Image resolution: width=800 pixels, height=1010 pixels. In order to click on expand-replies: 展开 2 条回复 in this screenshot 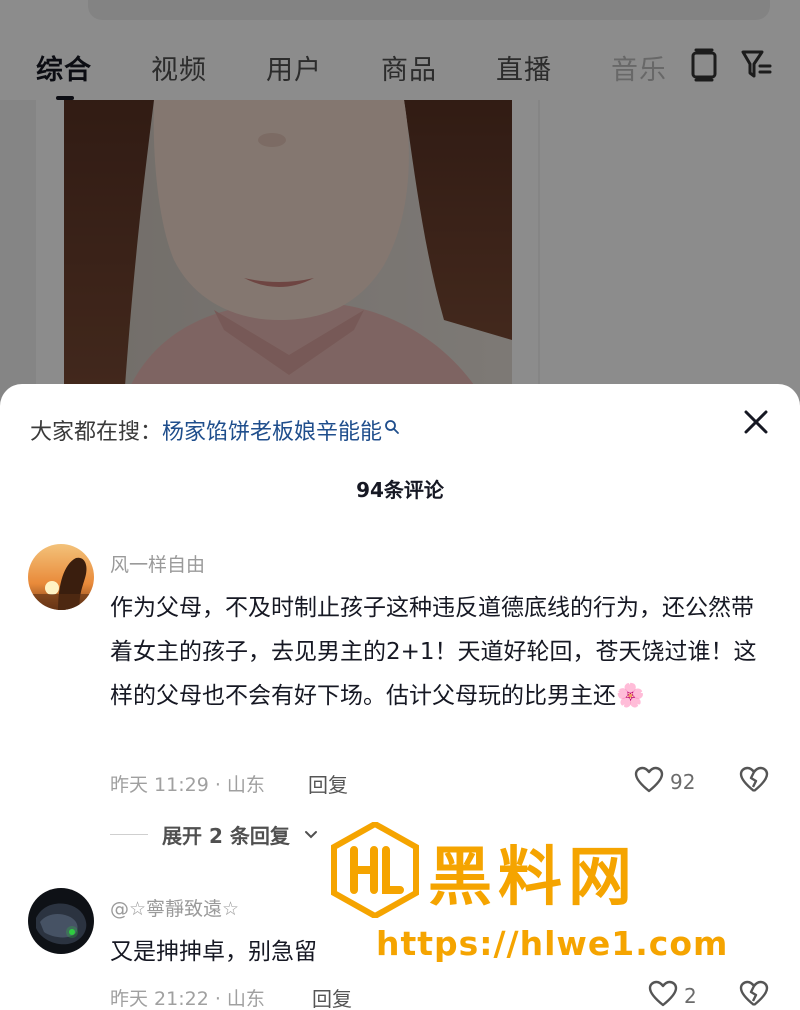, I will do `click(214, 834)`.